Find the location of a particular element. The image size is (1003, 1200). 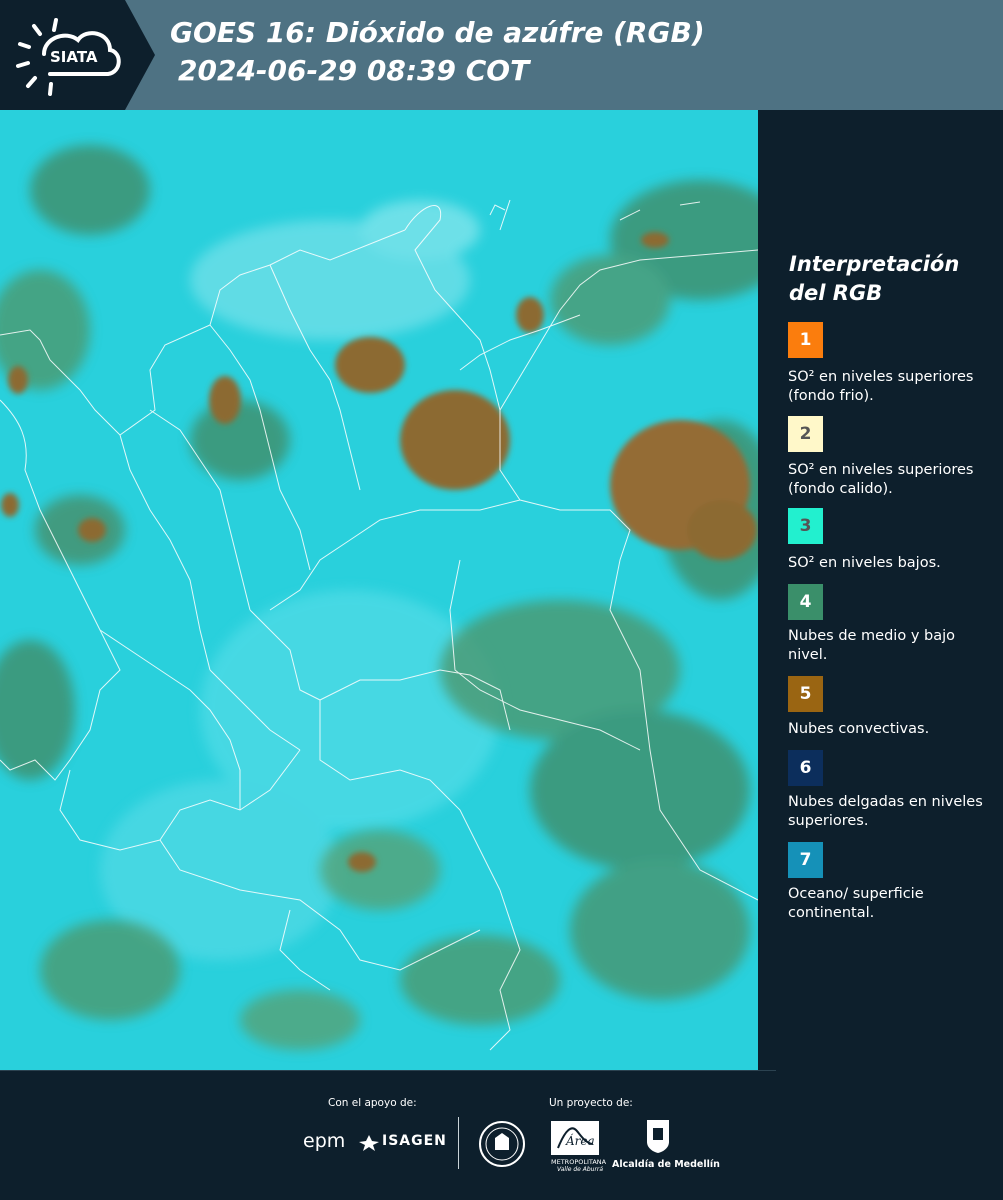

footer-top-rule is located at coordinates (388, 1070).